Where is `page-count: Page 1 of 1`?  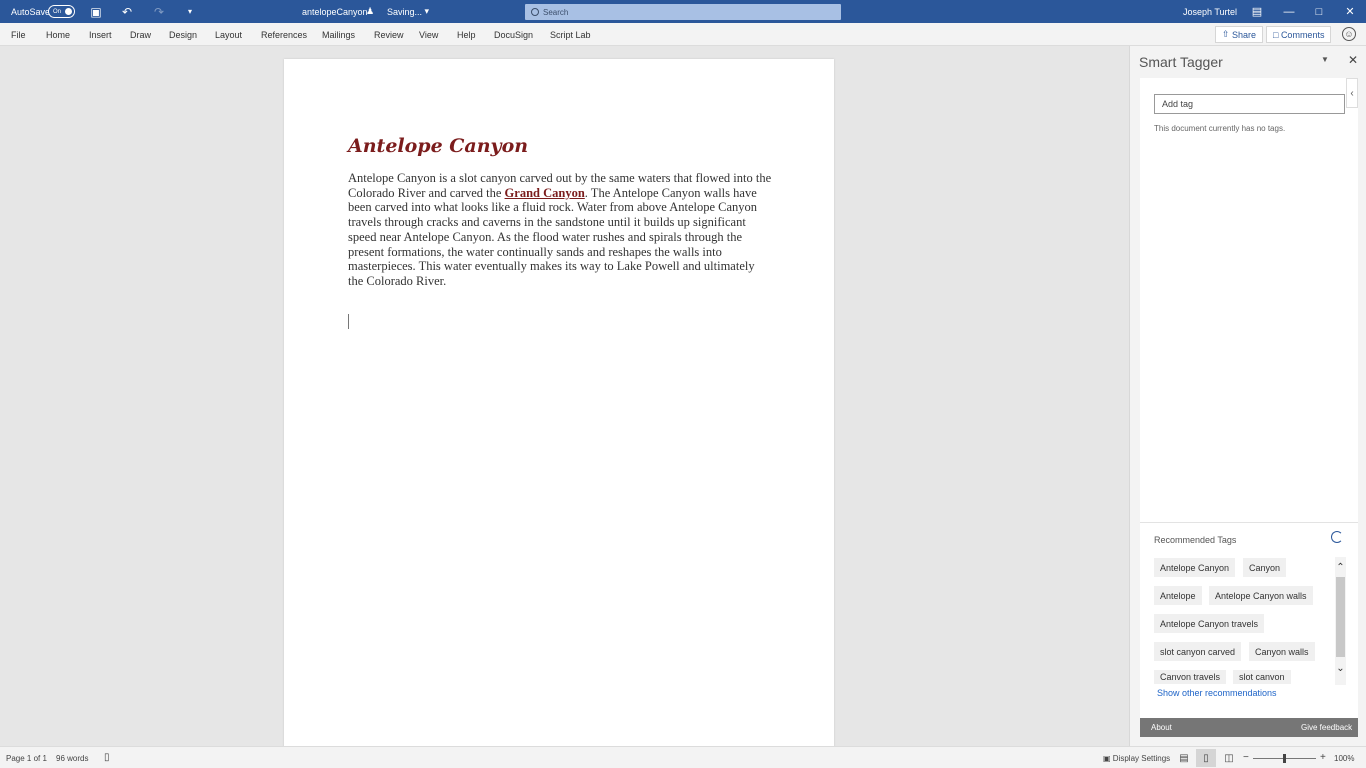
page-count: Page 1 of 1 is located at coordinates (26, 758).